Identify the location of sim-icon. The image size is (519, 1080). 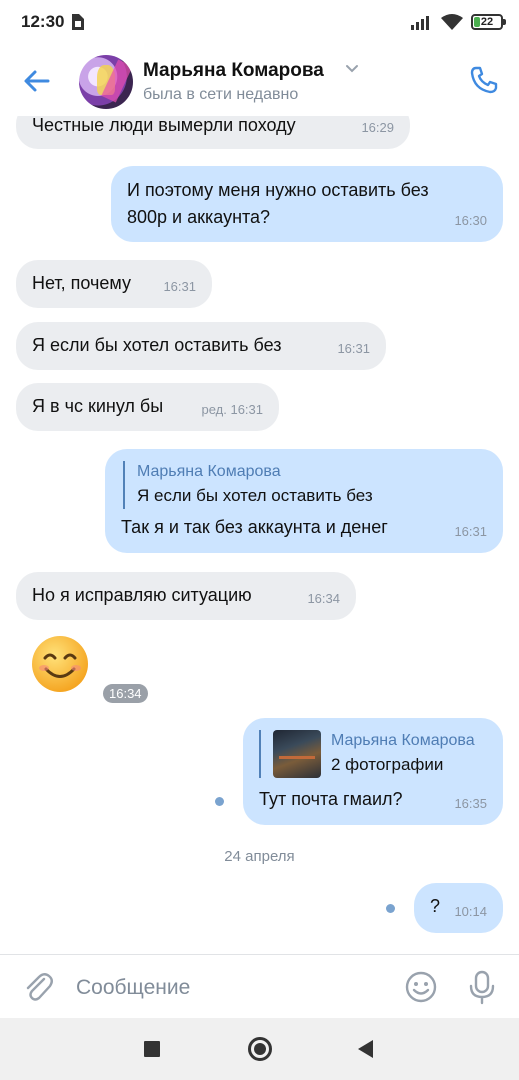
(78, 22).